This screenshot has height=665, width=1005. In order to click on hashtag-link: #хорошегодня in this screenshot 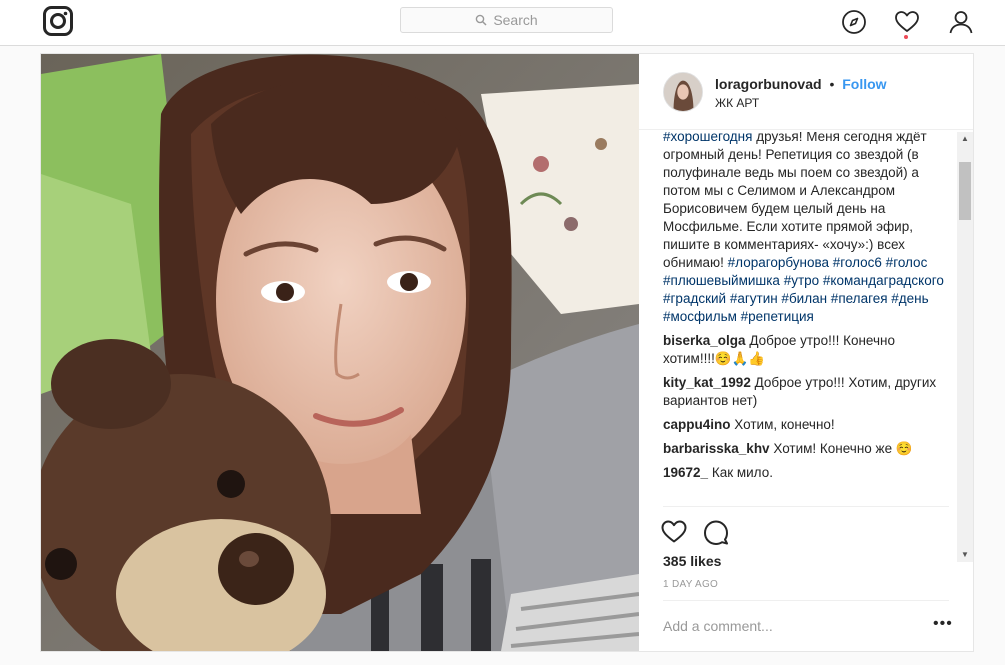, I will do `click(707, 138)`.